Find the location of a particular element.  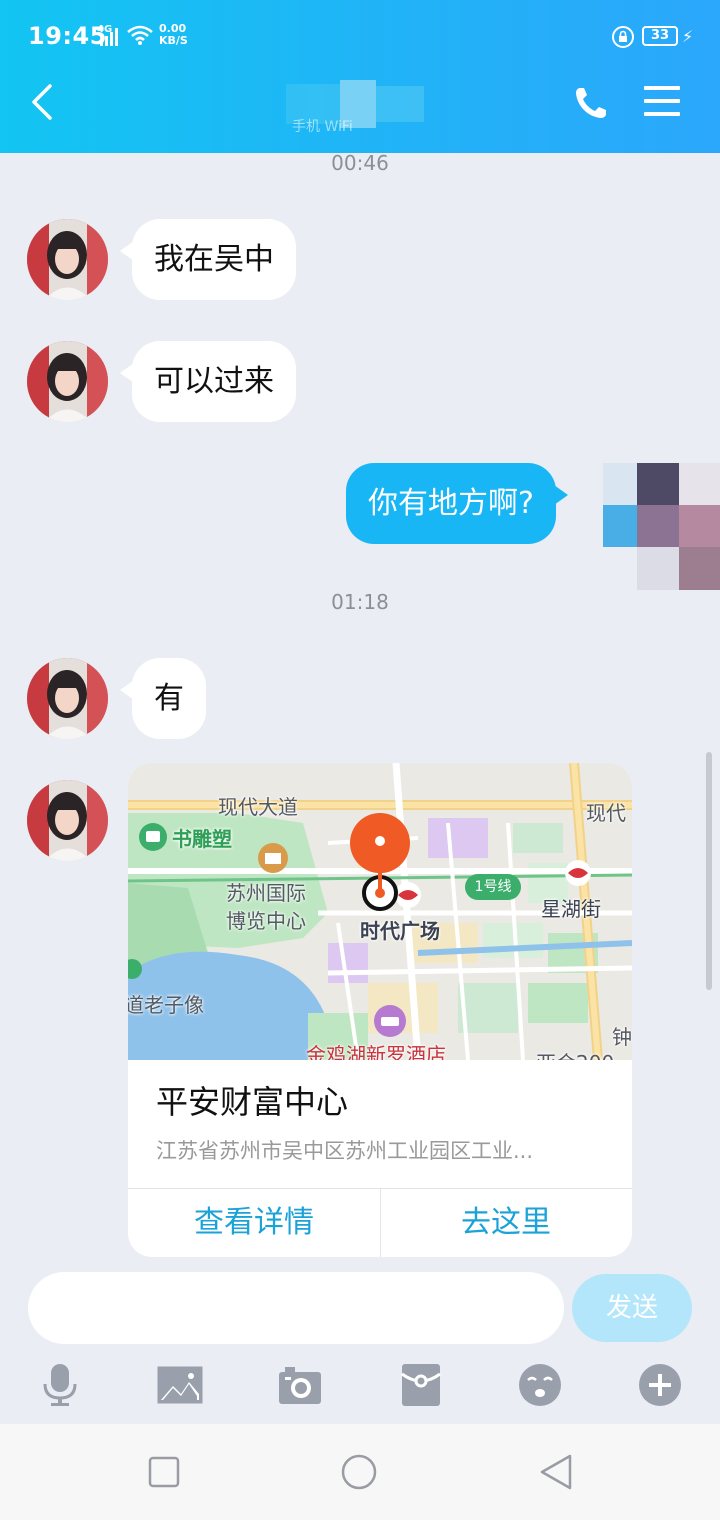

menu-icon is located at coordinates (663, 103).